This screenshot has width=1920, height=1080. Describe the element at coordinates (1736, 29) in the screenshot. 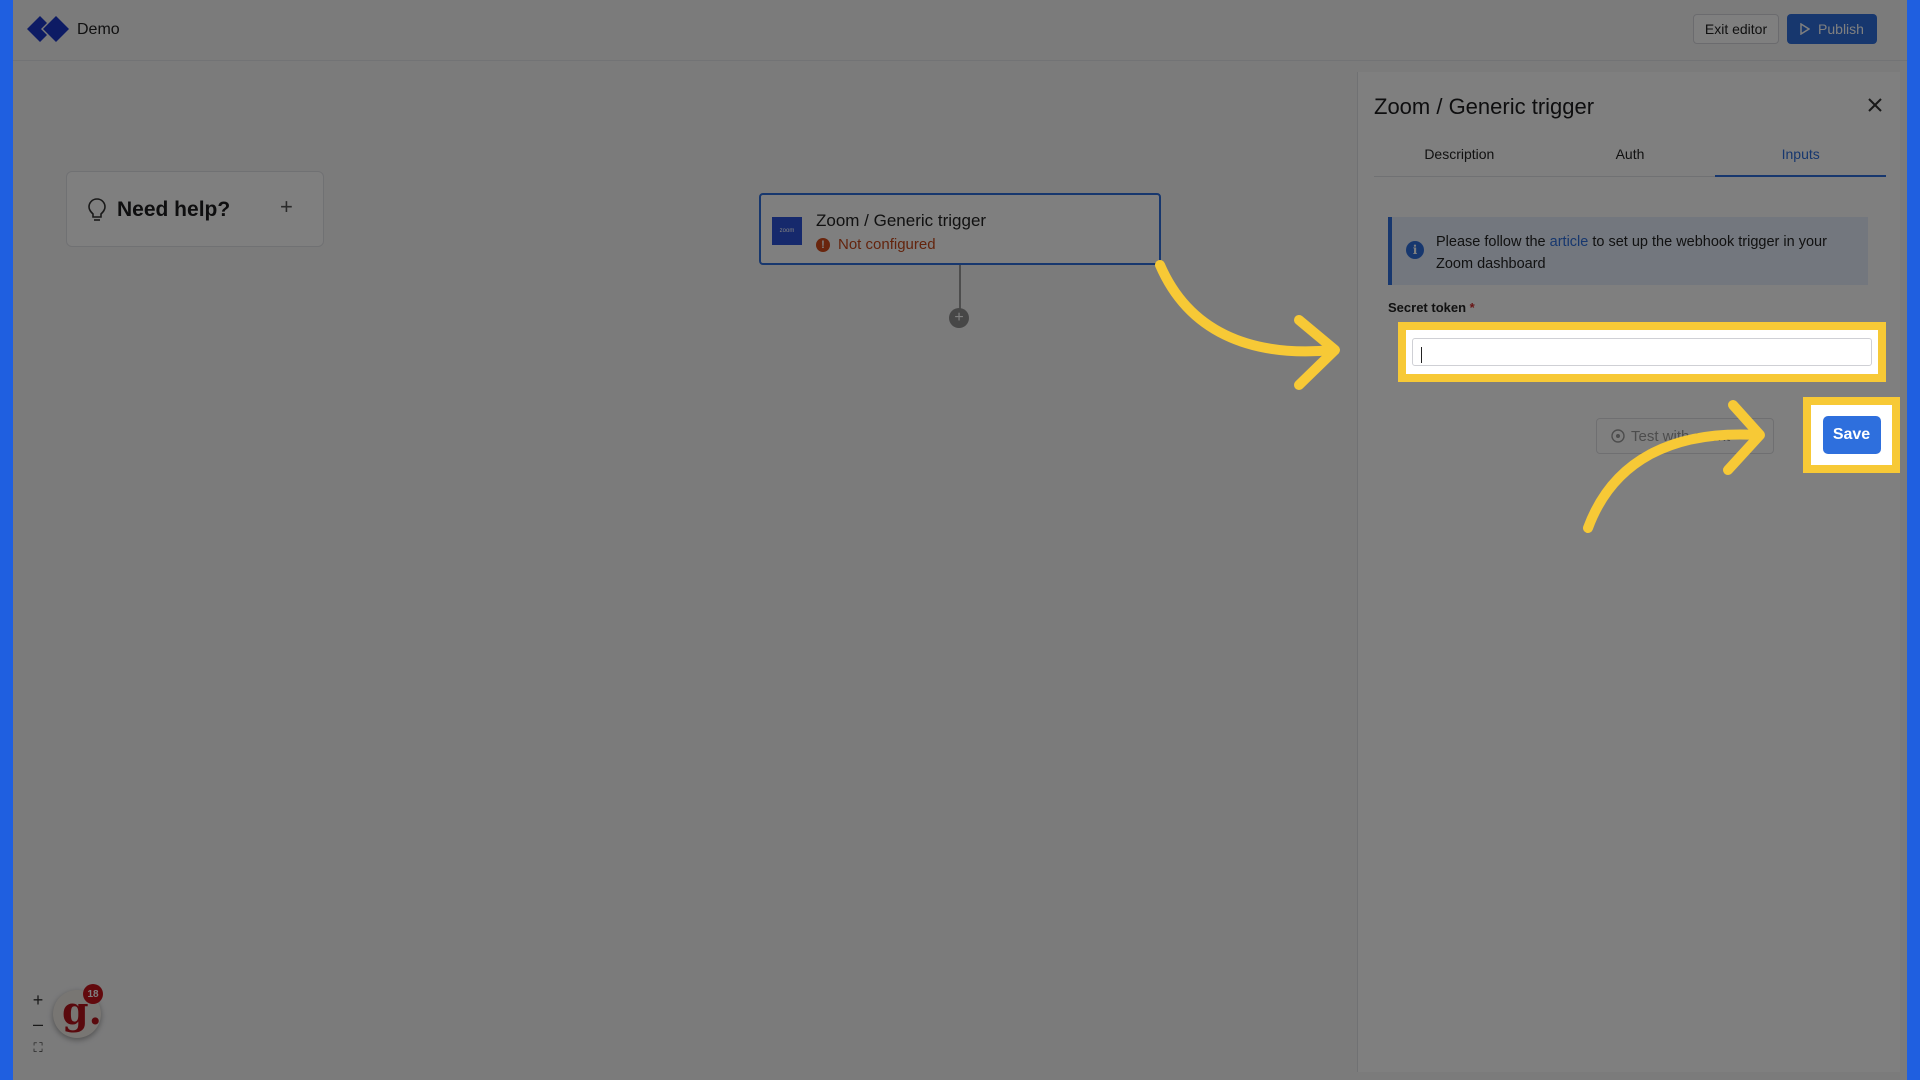

I see `exit-editor-button: Exit editor` at that location.